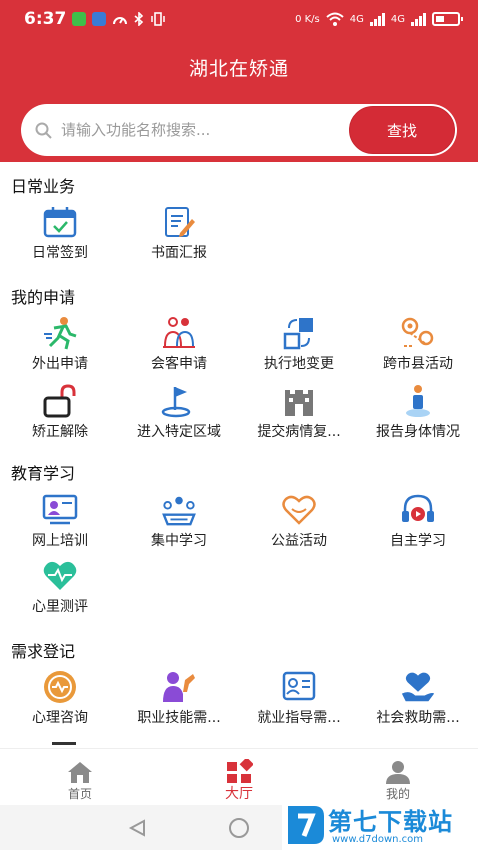  I want to click on tab-label: 首页, so click(79, 794).